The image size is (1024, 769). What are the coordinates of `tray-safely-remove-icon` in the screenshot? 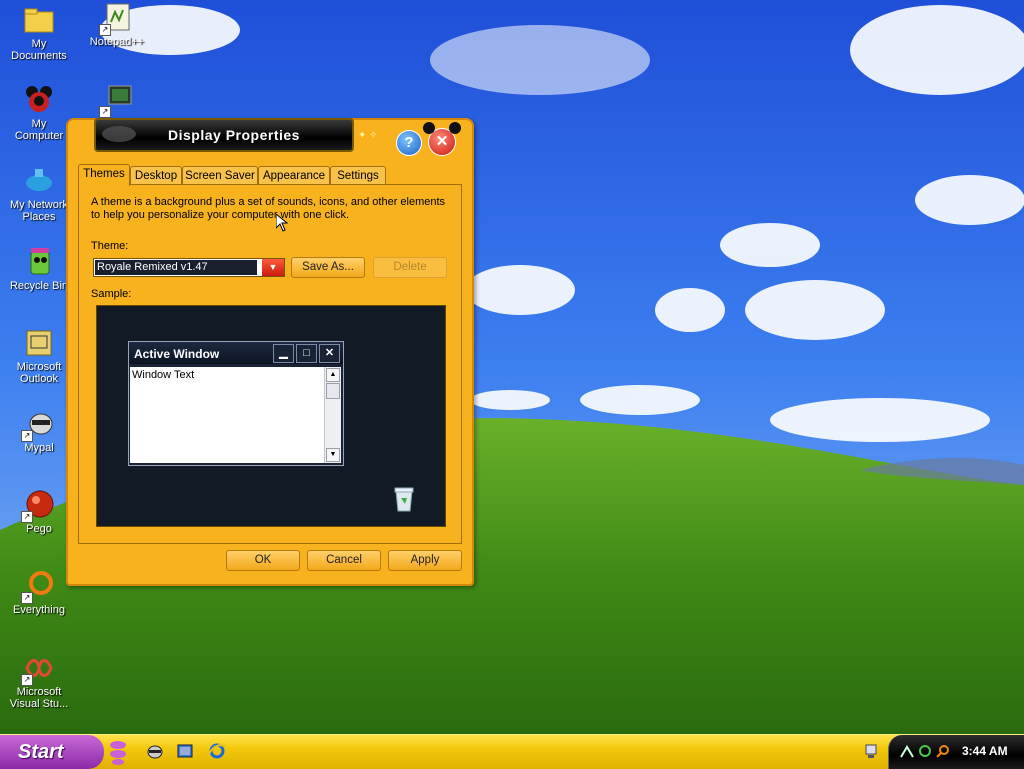 It's located at (907, 751).